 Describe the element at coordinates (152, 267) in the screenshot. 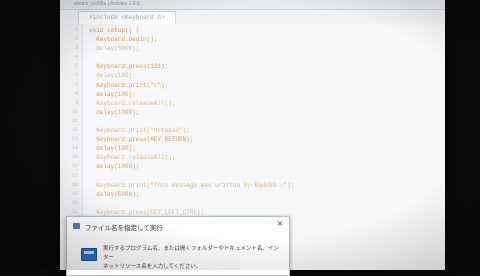

I see `run-dialog-message-line-2: ネットリソース名を入力してください。` at that location.